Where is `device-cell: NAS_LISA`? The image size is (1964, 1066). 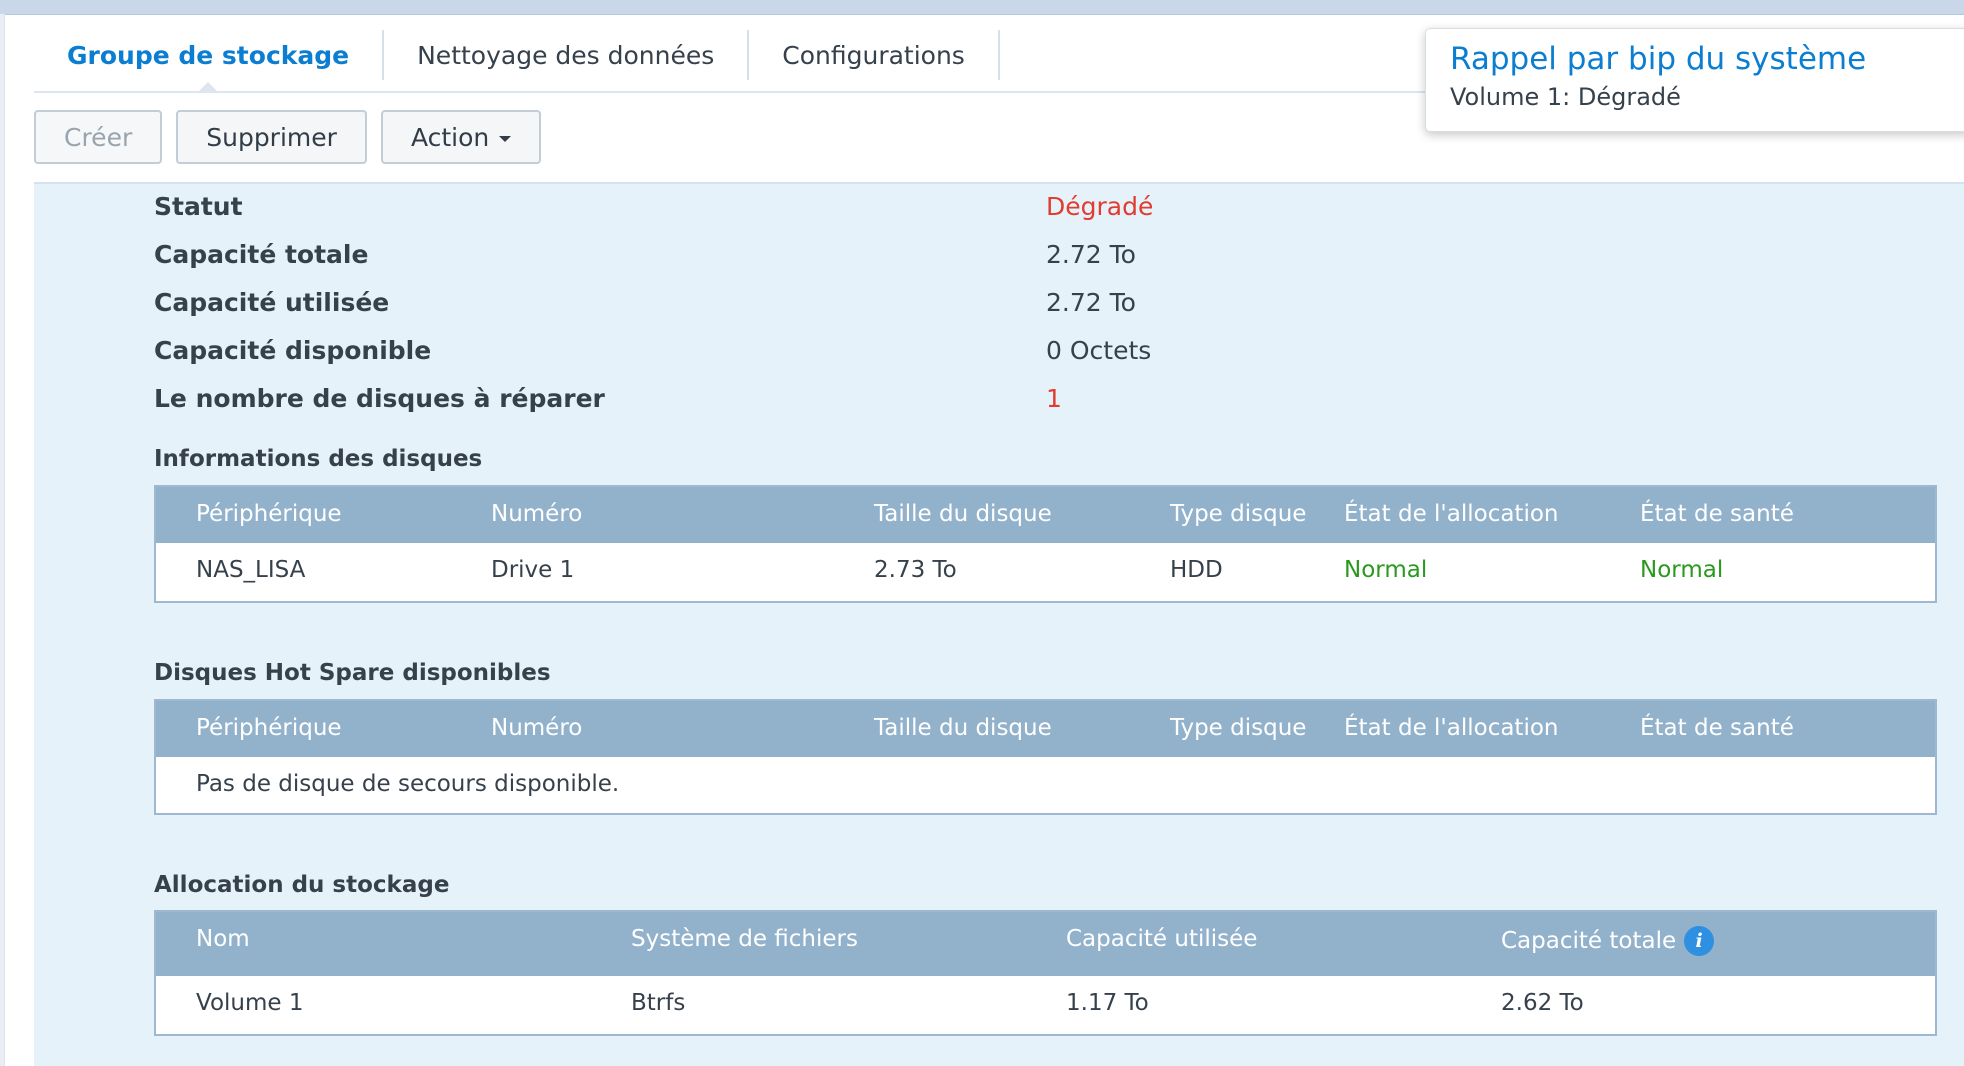 device-cell: NAS_LISA is located at coordinates (251, 570).